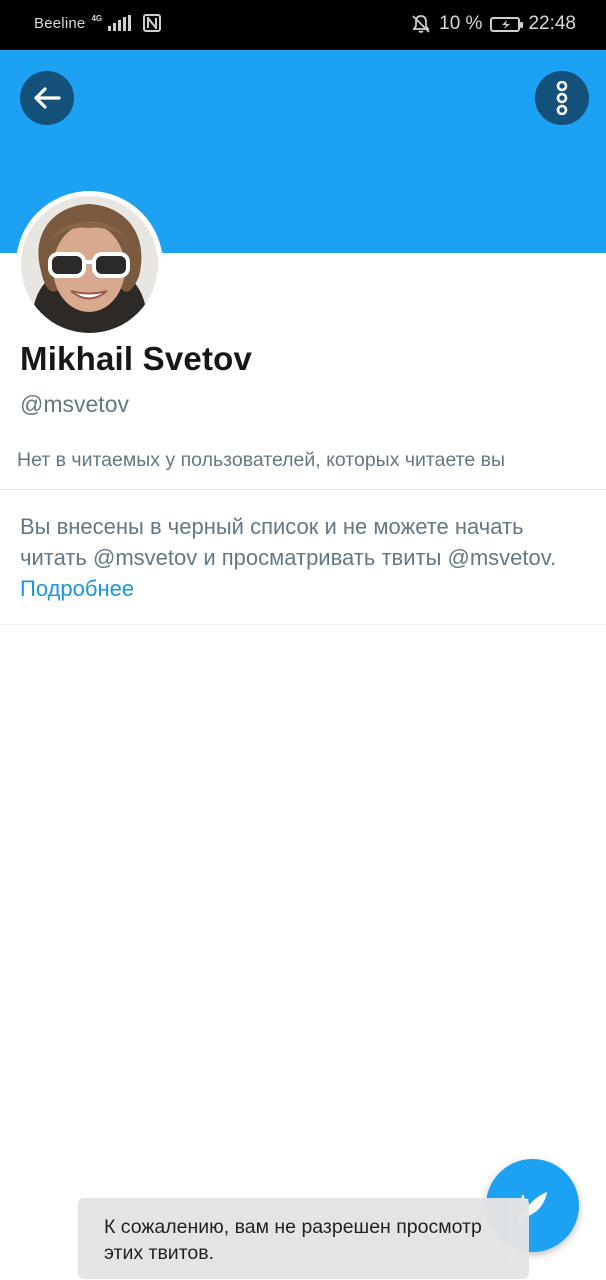 The height and width of the screenshot is (1280, 606). I want to click on avatar, so click(89, 264).